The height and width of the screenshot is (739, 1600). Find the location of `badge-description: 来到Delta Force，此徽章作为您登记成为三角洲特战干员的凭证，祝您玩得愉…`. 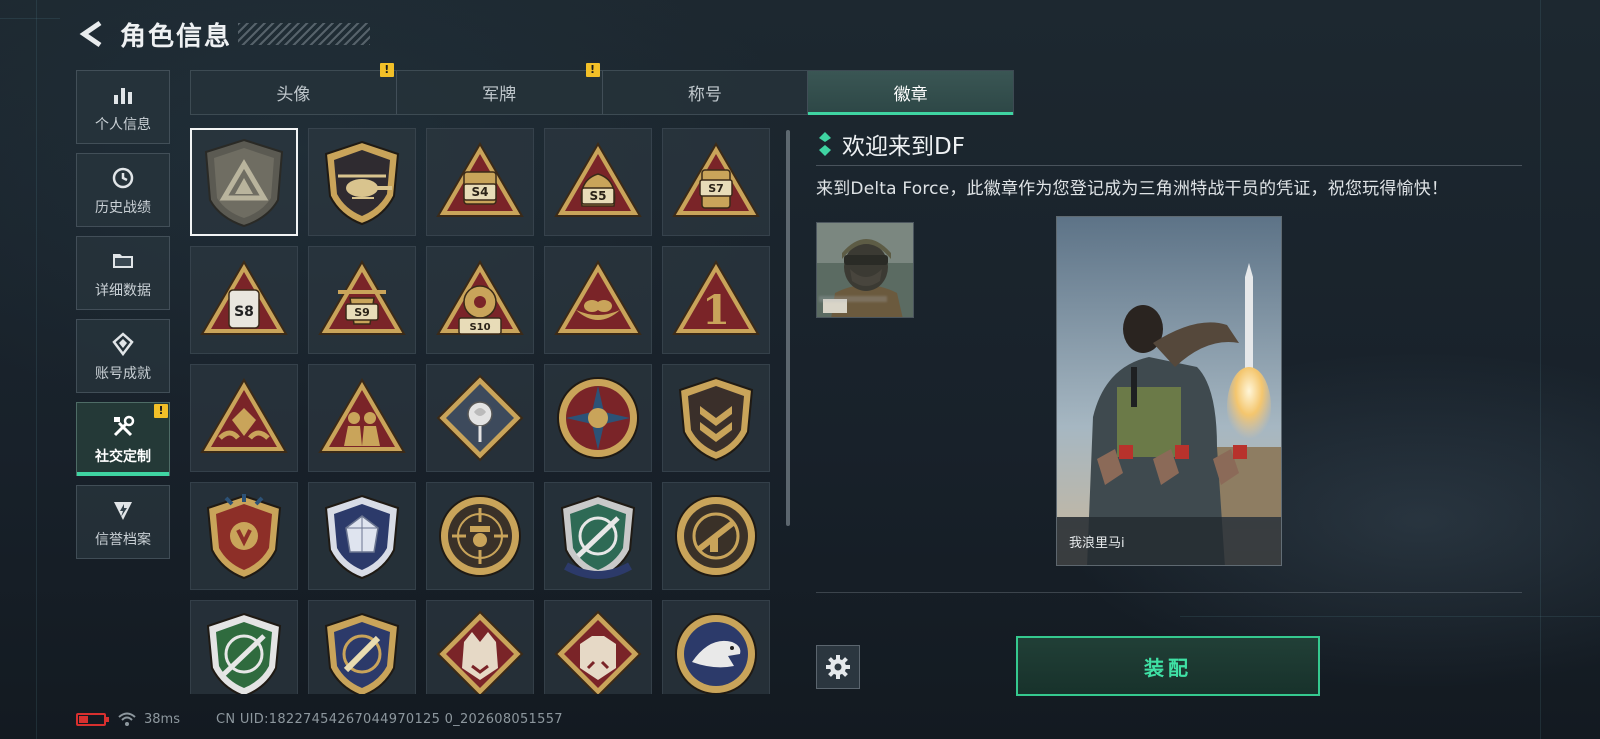

badge-description: 来到Delta Force，此徽章作为您登记成为三角洲特战干员的凭证，祝您玩得愉… is located at coordinates (1132, 189).